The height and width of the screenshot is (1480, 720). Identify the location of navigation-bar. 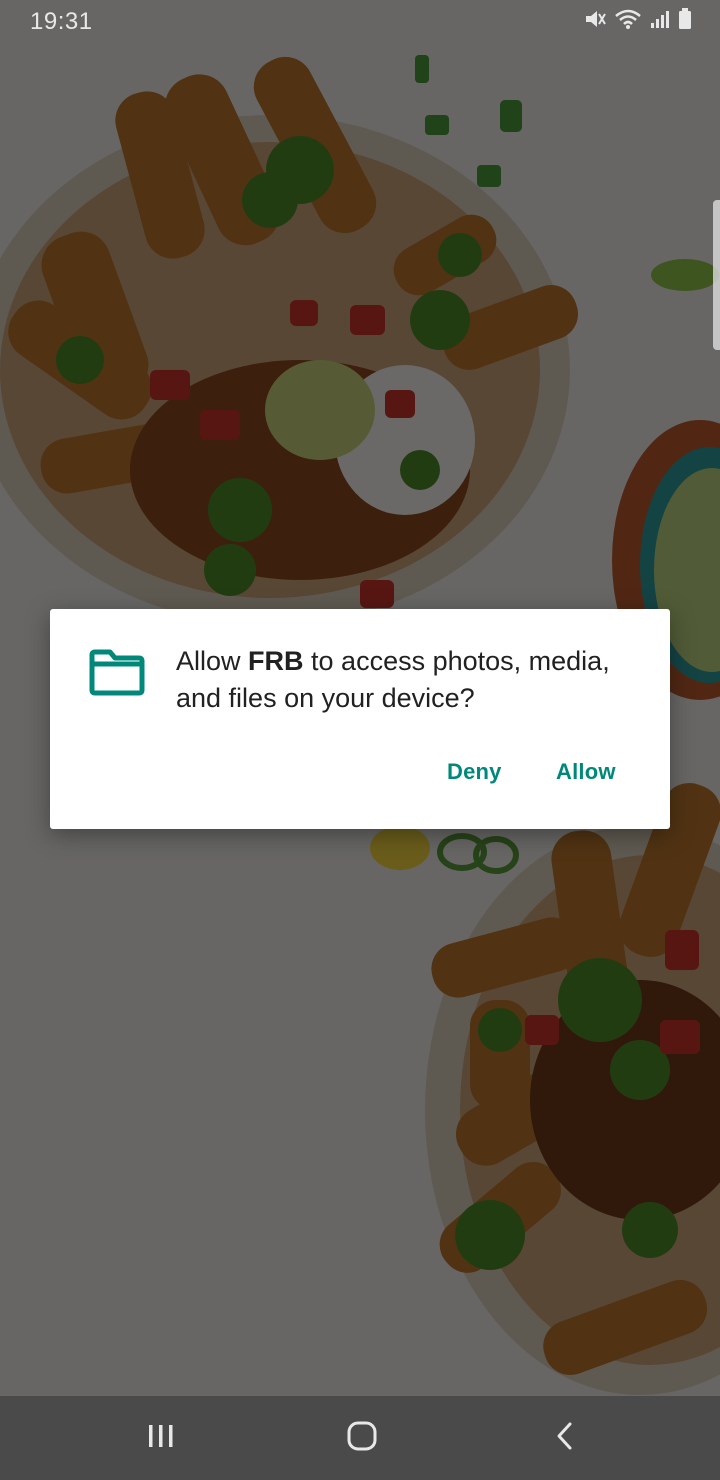
(360, 1438).